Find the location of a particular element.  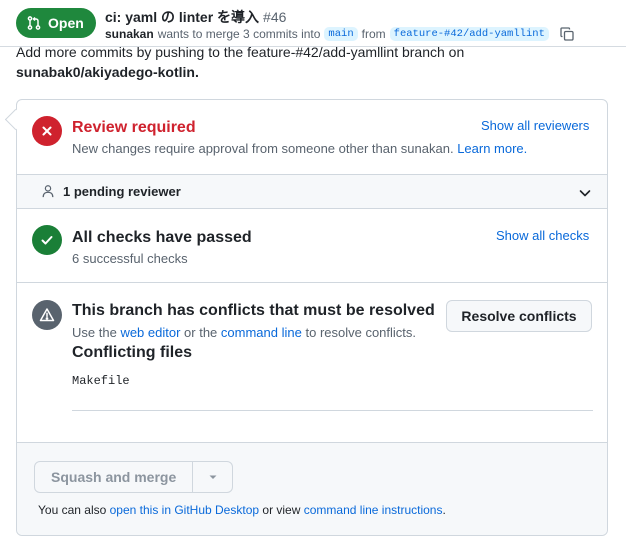

pr-title: ci: yaml の linter を導入 #46 is located at coordinates (195, 17).